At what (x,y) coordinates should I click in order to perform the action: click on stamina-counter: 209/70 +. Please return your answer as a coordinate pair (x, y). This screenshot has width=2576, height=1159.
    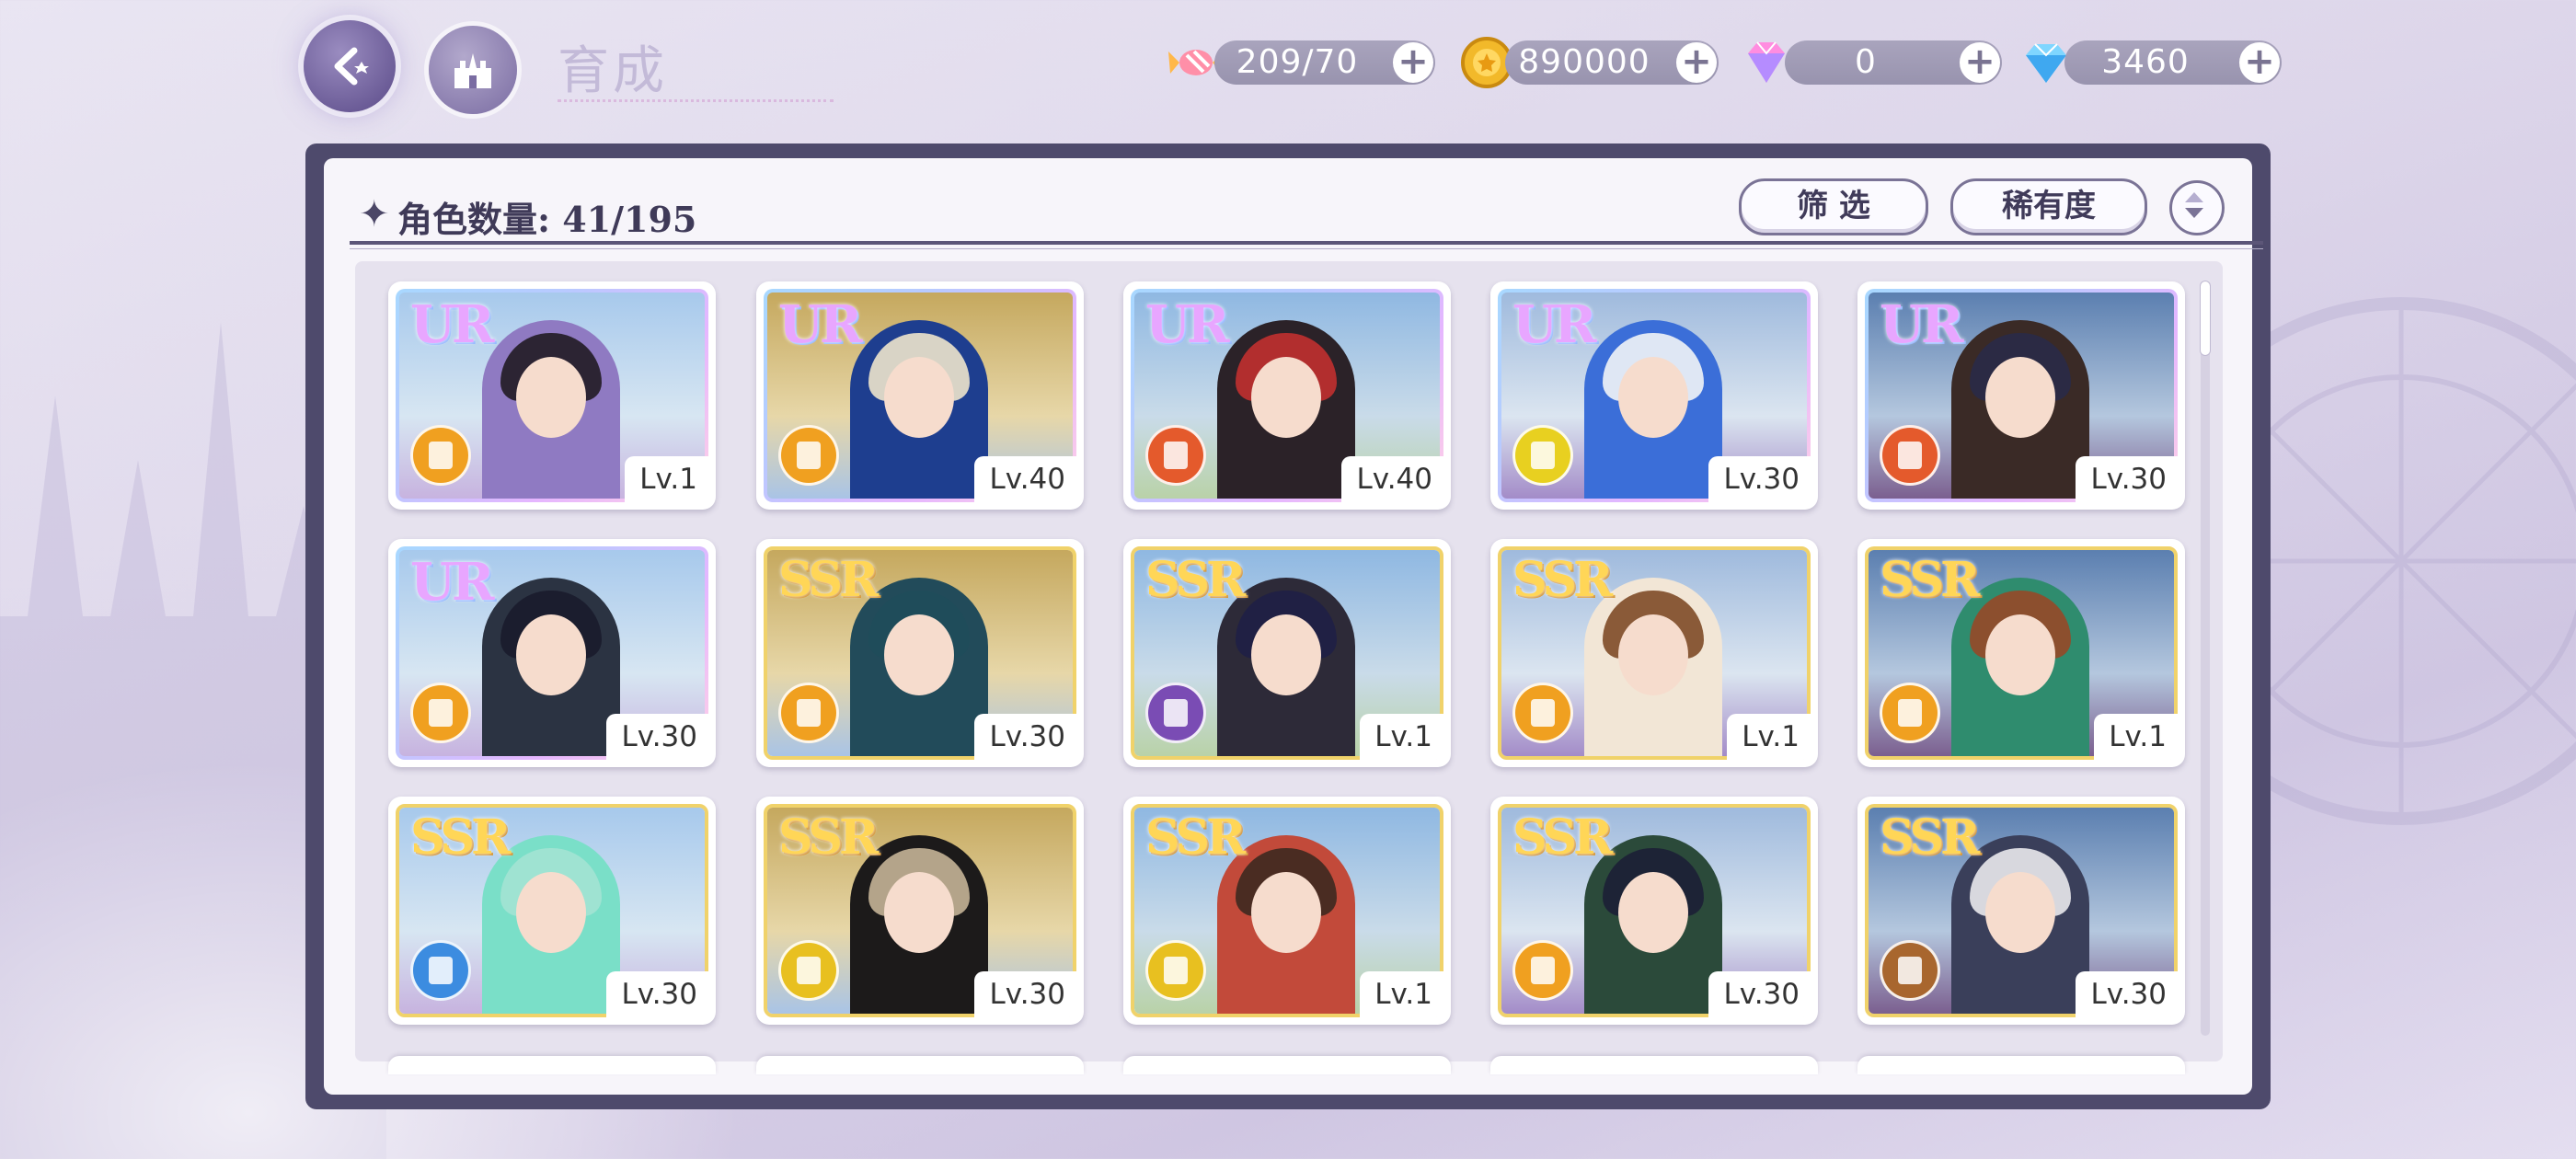
    Looking at the image, I should click on (1324, 62).